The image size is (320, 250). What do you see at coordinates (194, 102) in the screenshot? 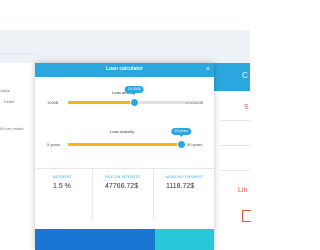
I see `loan-amount-max: 1000000$` at bounding box center [194, 102].